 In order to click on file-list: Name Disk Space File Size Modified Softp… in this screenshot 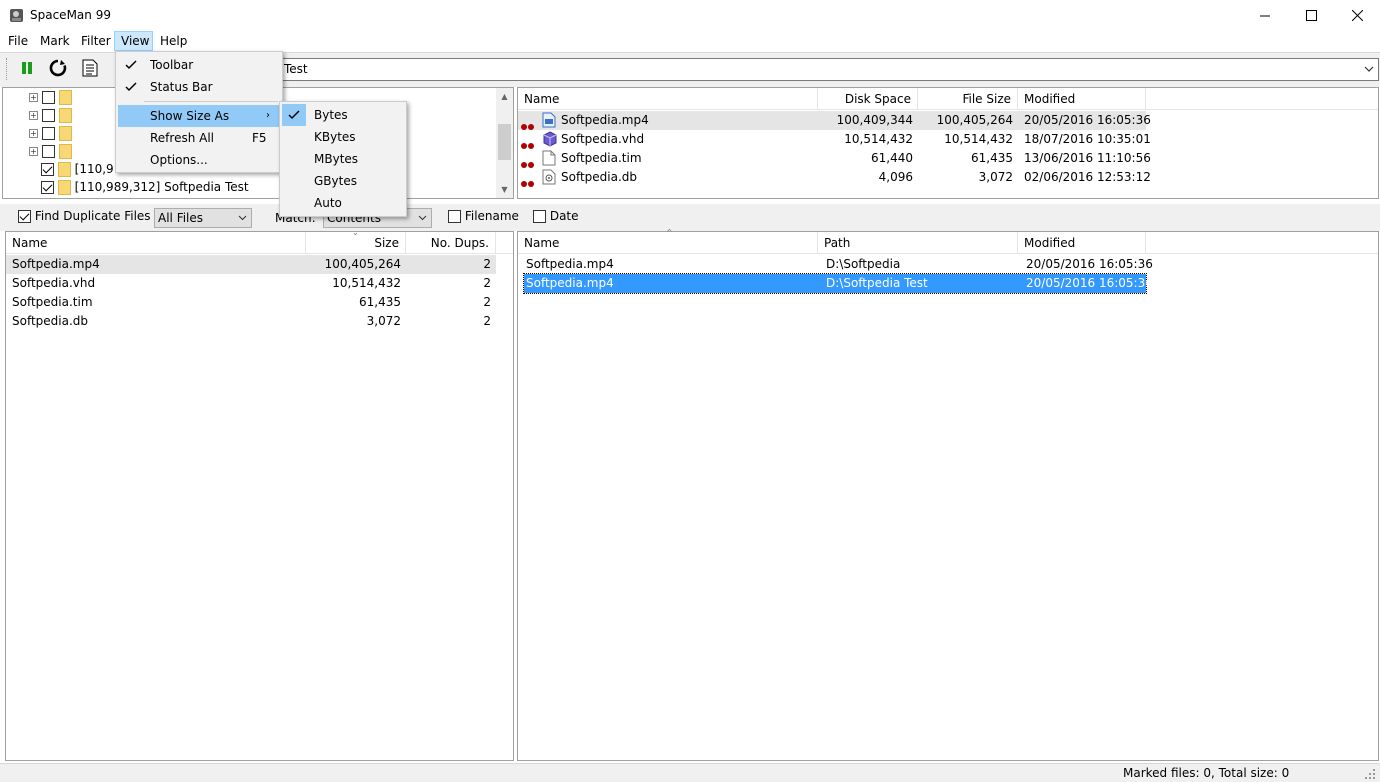, I will do `click(948, 143)`.